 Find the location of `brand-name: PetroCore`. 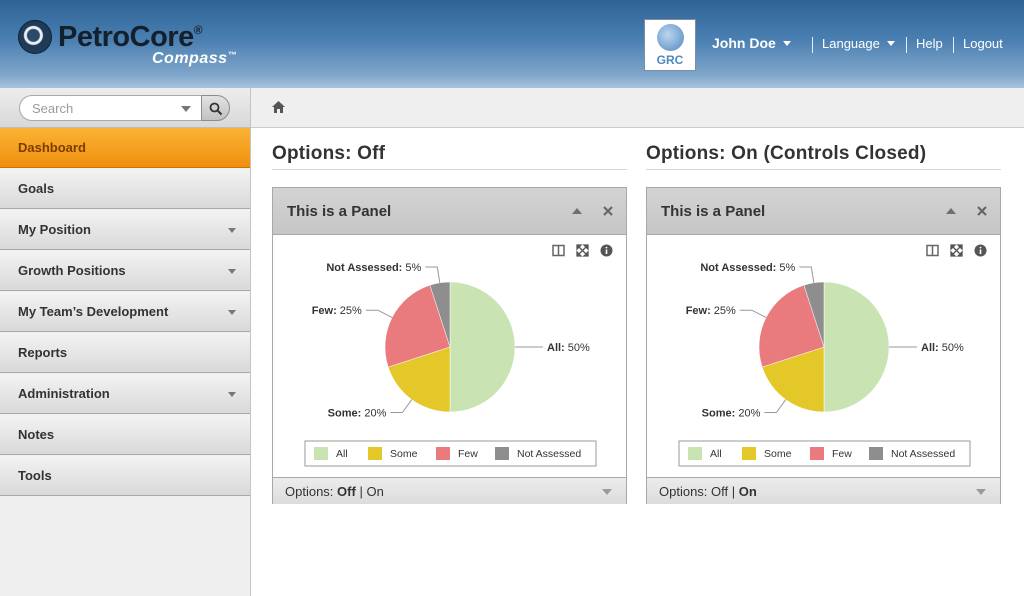

brand-name: PetroCore is located at coordinates (126, 37).